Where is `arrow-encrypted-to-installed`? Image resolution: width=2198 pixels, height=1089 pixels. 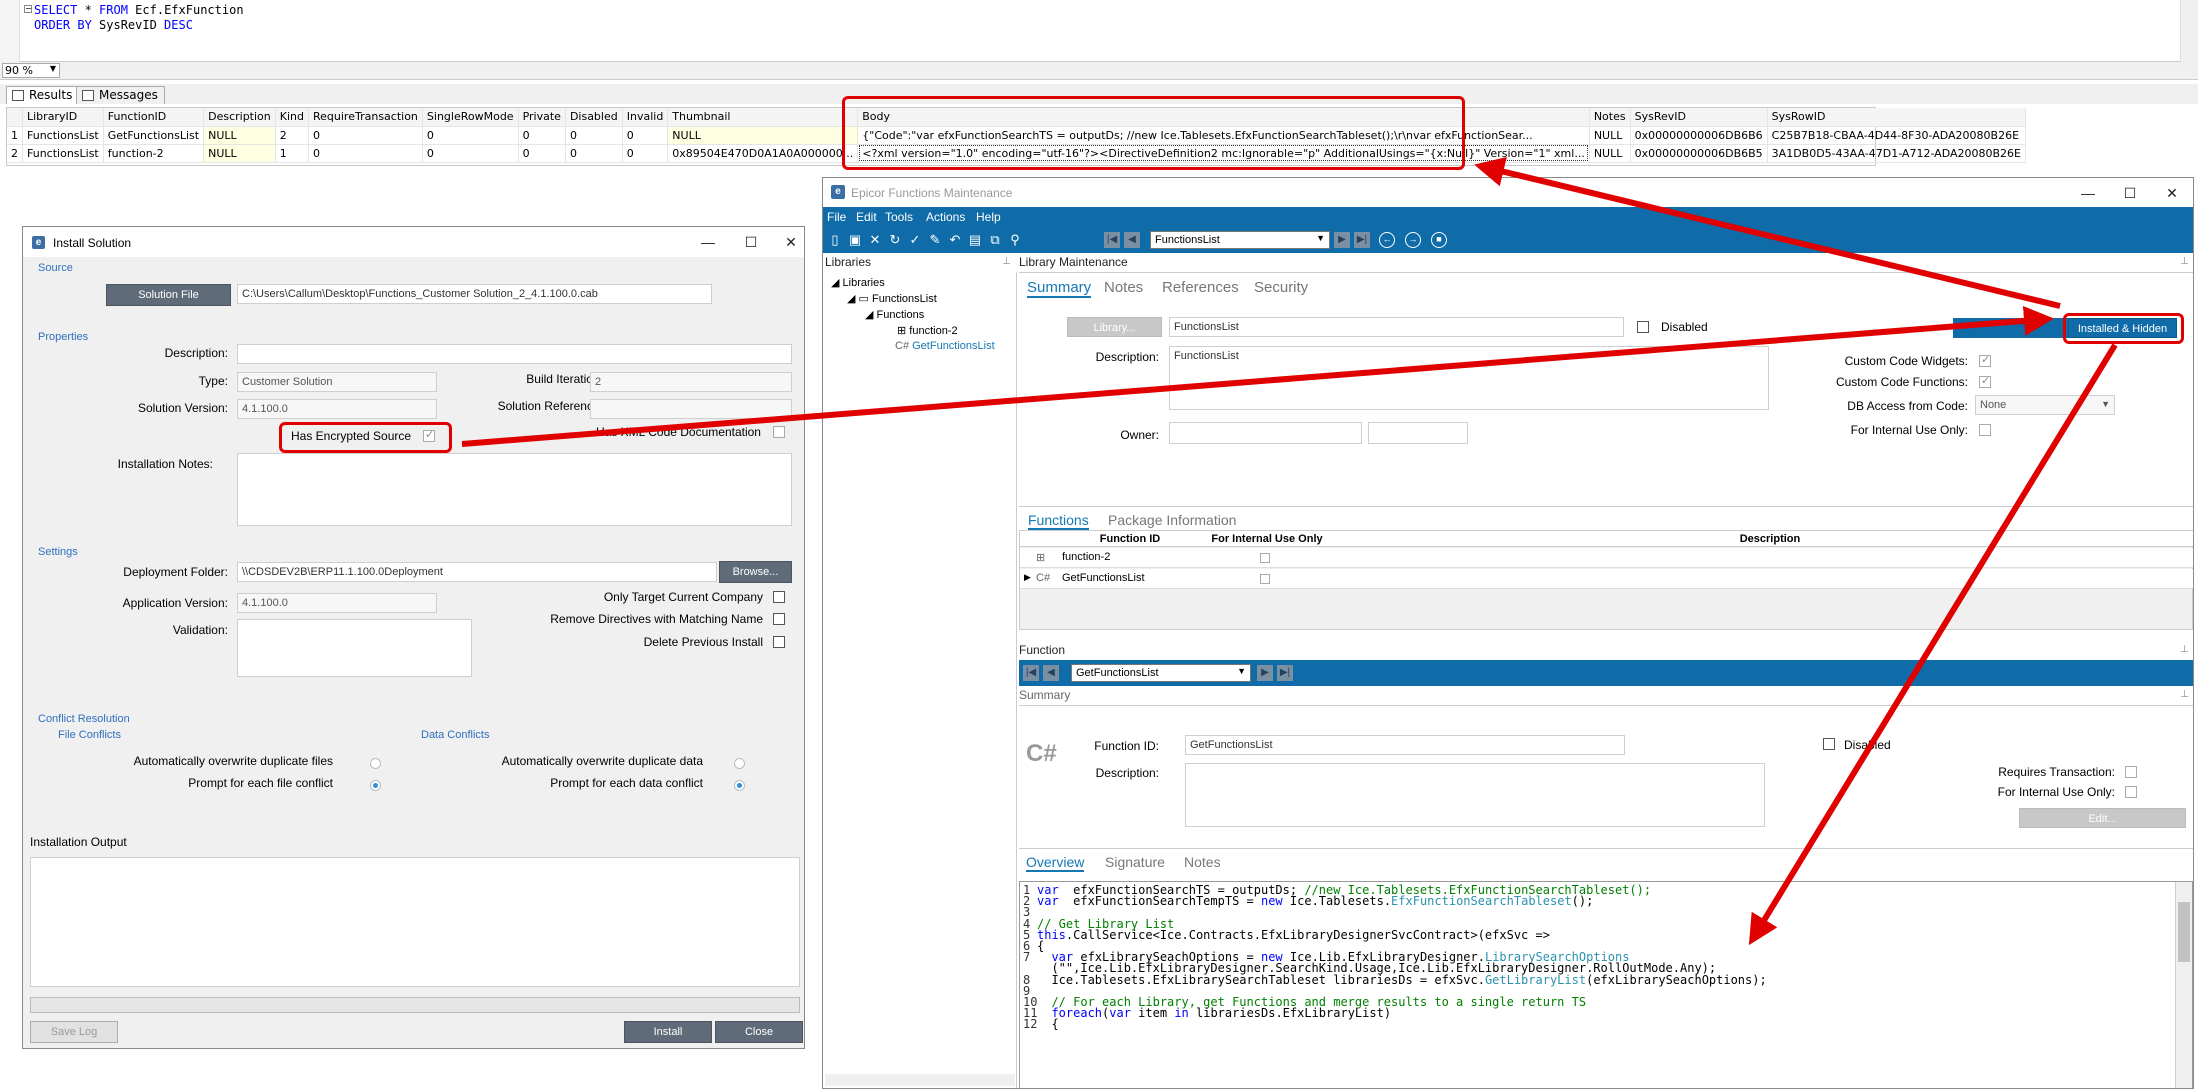 arrow-encrypted-to-installed is located at coordinates (1257, 376).